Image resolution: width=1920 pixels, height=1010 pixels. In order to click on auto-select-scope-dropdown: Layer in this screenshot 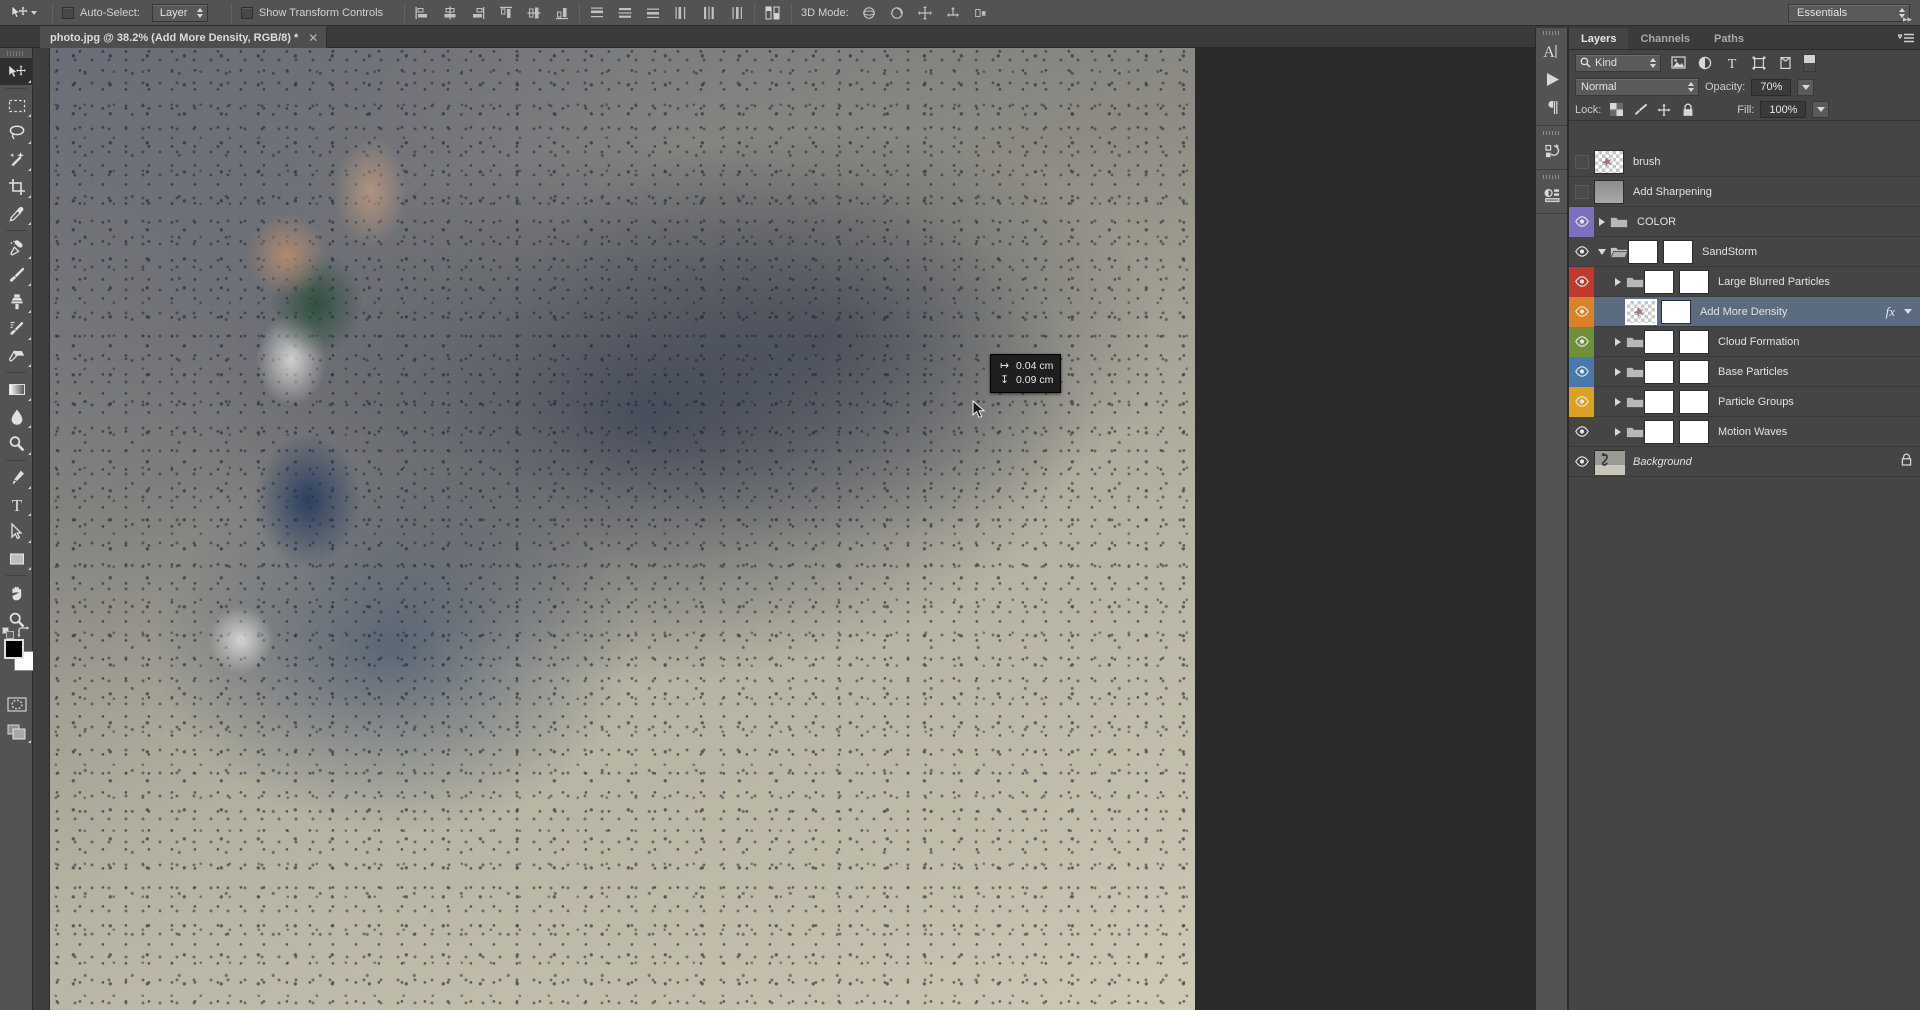, I will do `click(179, 12)`.